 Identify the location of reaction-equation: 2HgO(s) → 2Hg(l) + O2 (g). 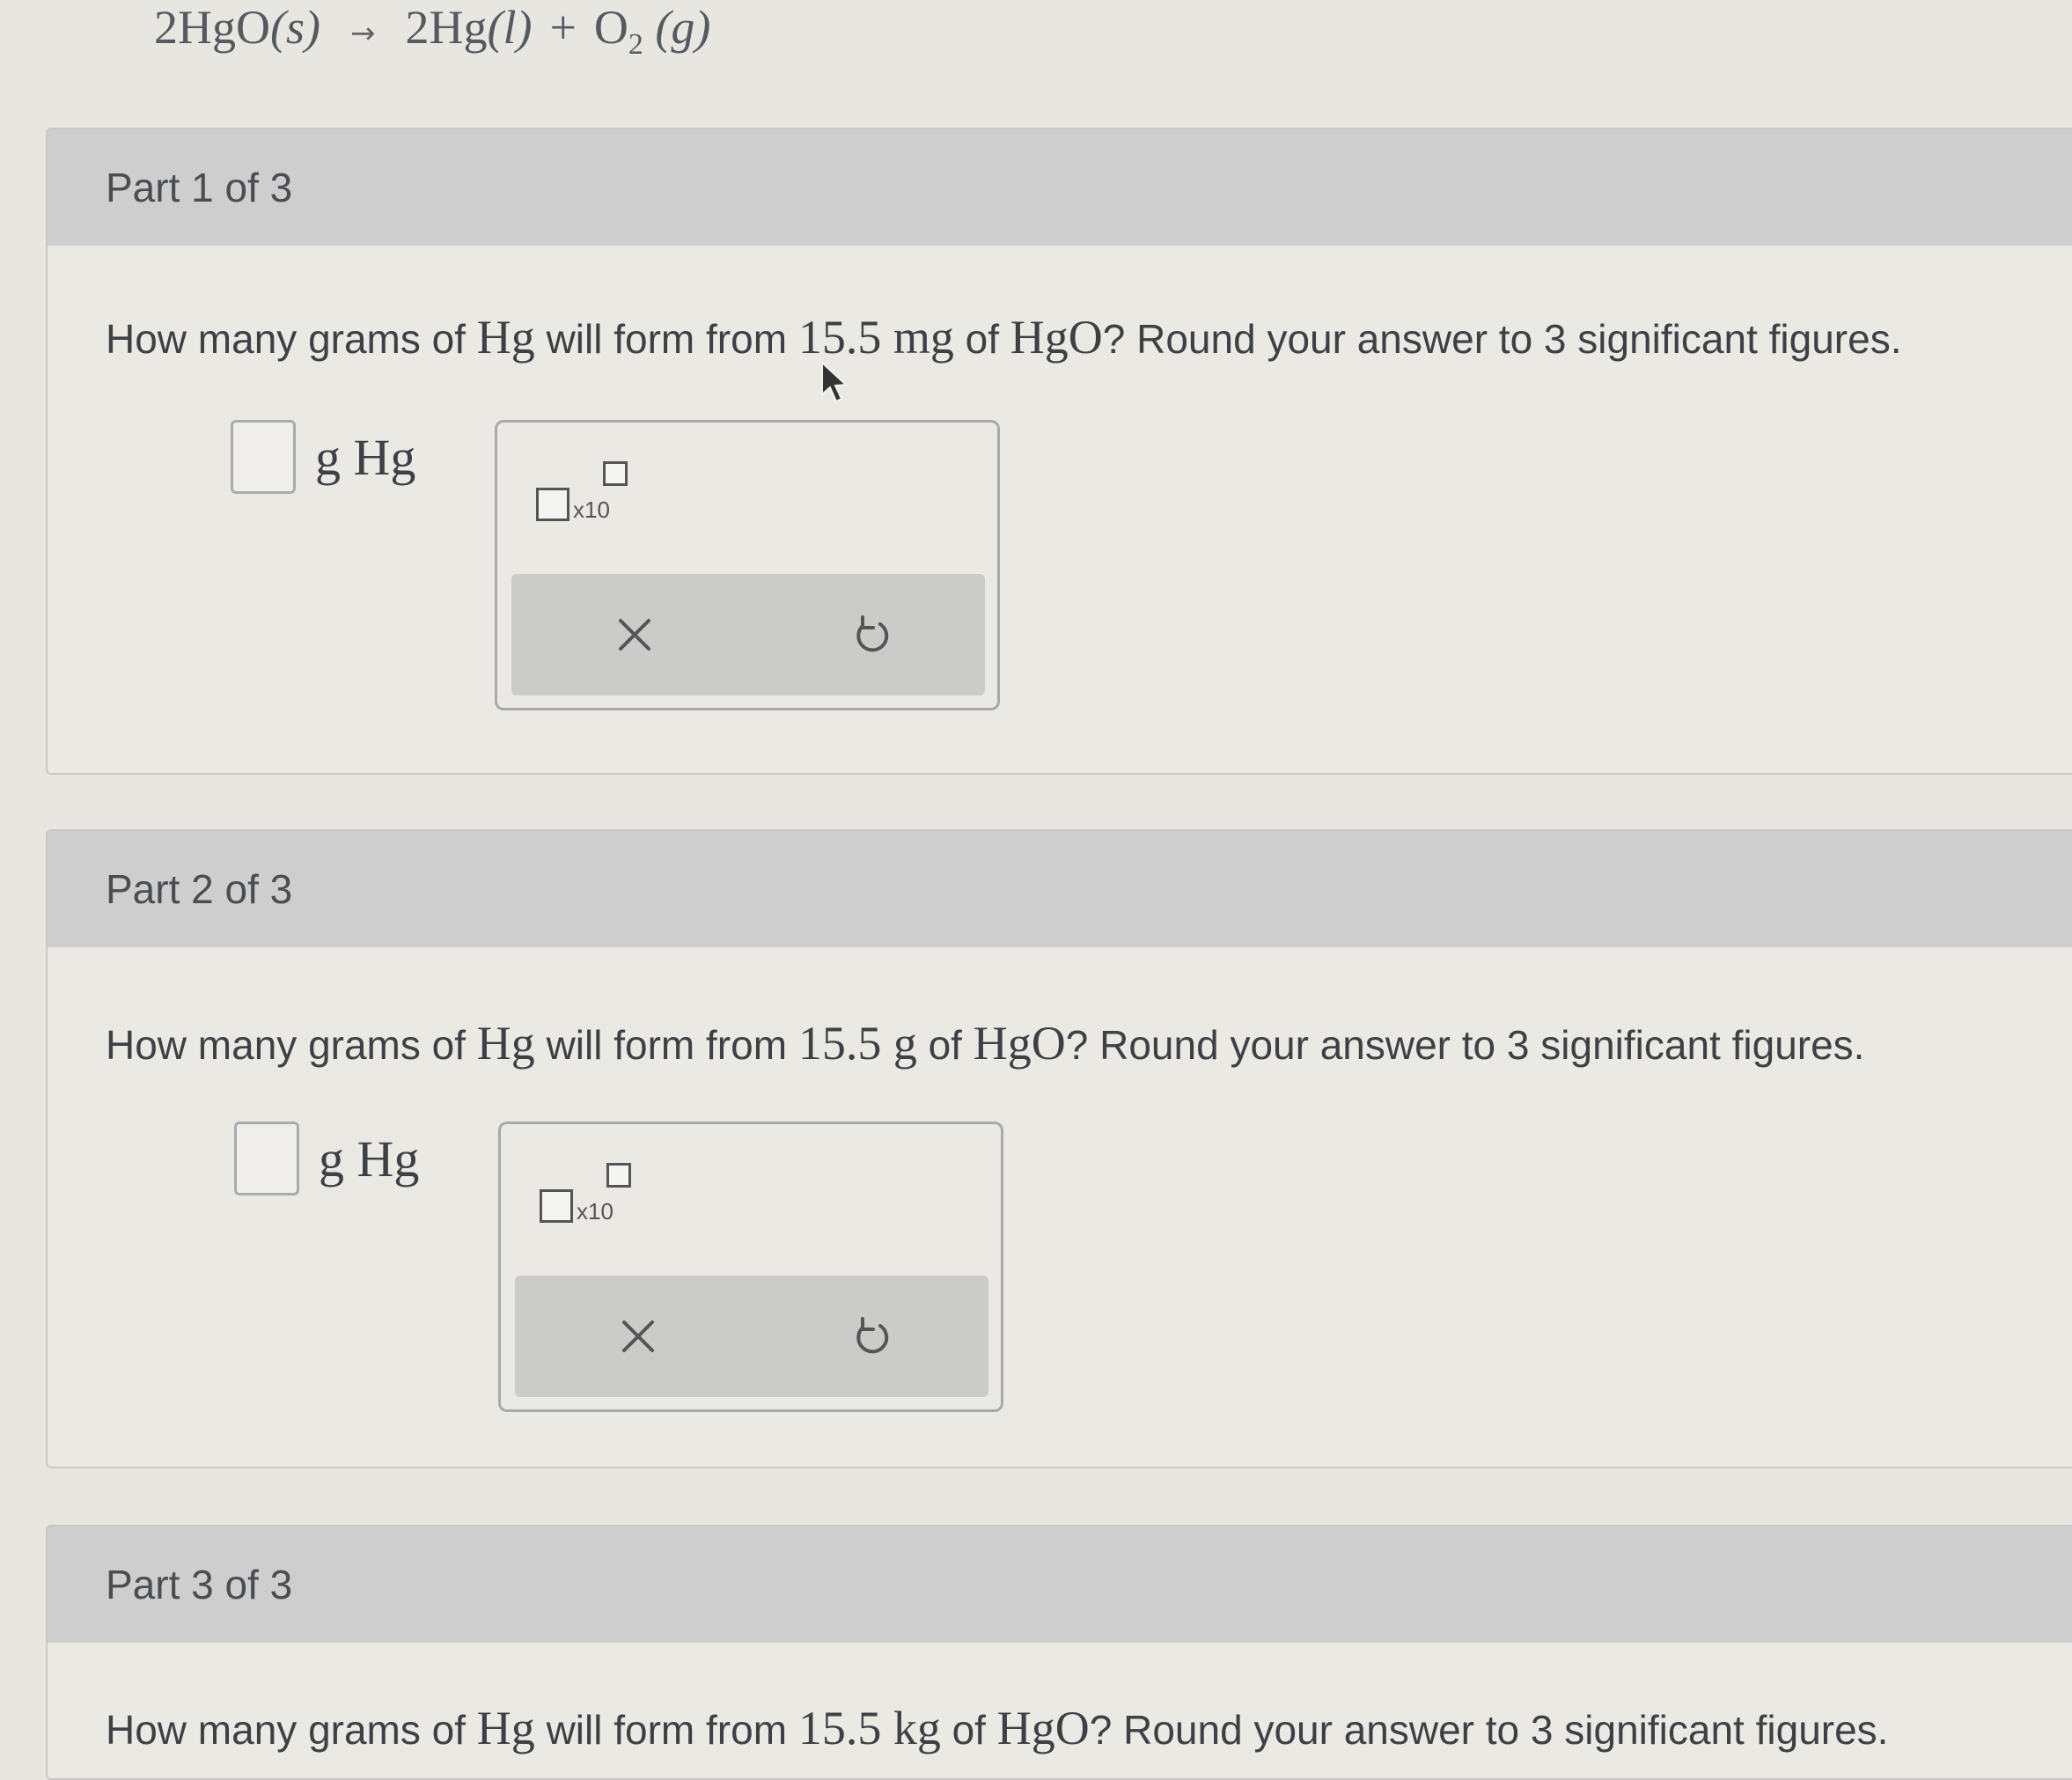
(432, 30).